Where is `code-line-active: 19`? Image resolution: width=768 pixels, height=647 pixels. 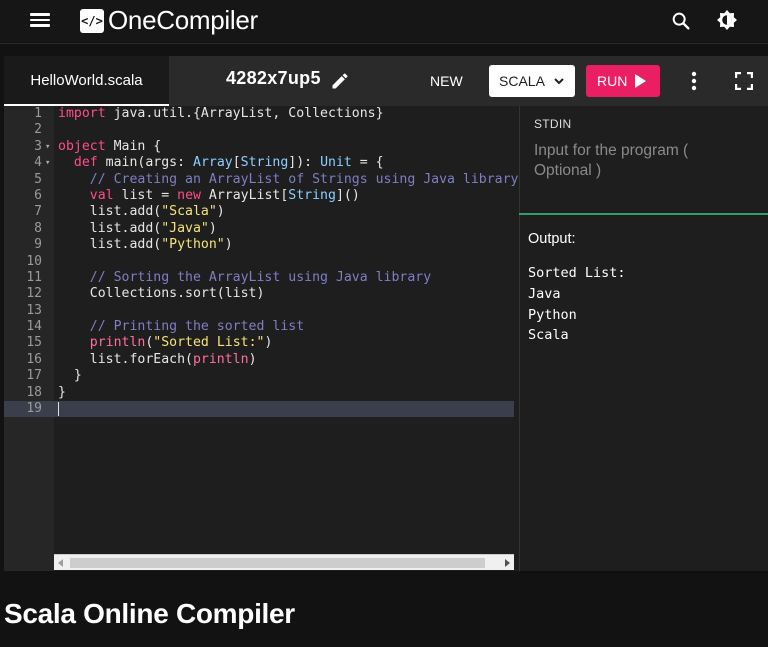 code-line-active: 19 is located at coordinates (259, 409).